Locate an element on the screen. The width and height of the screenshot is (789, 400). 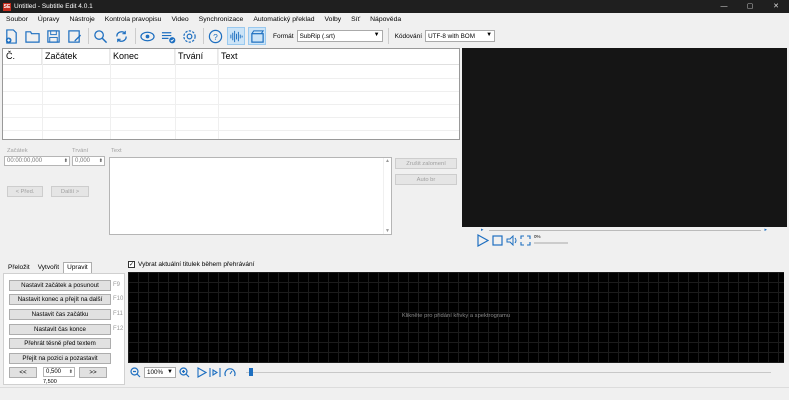
scroll-down-icon: ▼ is located at coordinates (387, 231).